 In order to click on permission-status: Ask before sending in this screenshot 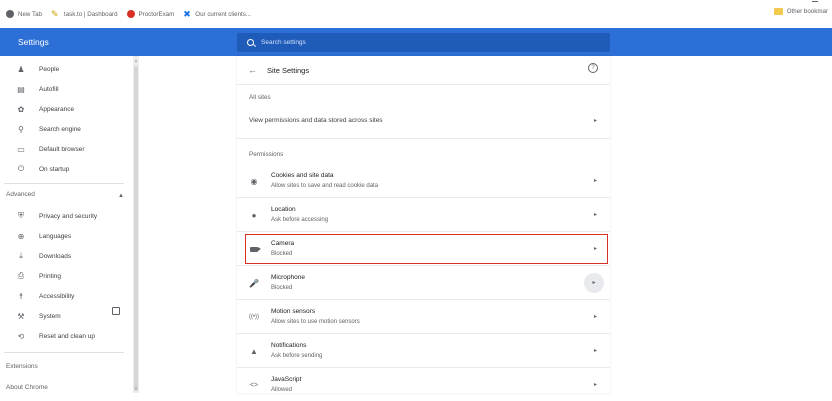, I will do `click(297, 356)`.